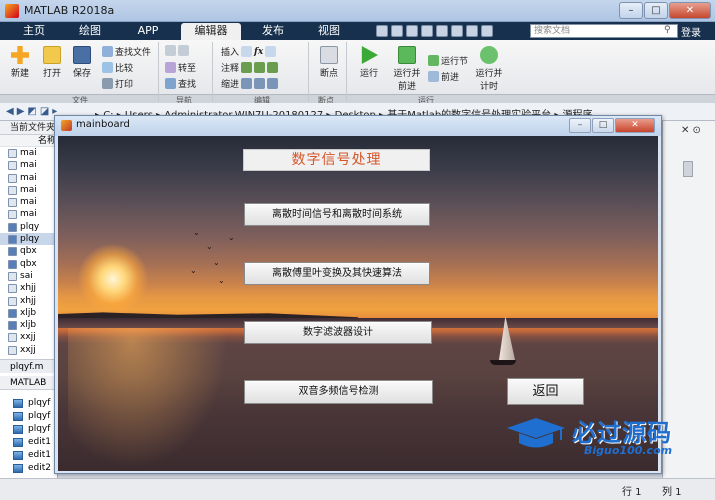  What do you see at coordinates (443, 76) in the screenshot?
I see `advance-button: 前进` at bounding box center [443, 76].